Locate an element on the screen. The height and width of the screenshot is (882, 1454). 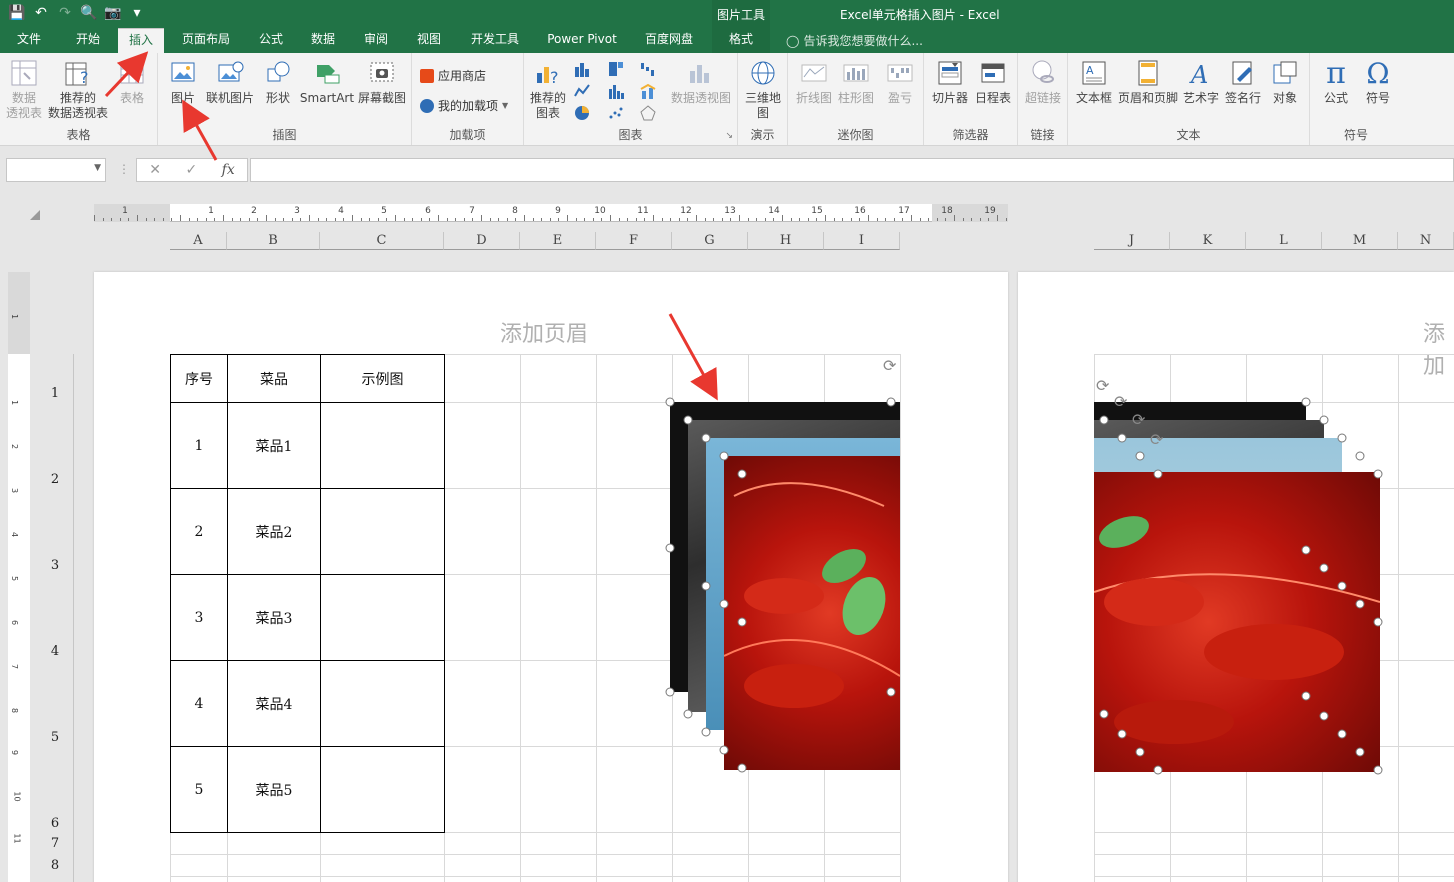
column-header-j: J is located at coordinates (1132, 241).